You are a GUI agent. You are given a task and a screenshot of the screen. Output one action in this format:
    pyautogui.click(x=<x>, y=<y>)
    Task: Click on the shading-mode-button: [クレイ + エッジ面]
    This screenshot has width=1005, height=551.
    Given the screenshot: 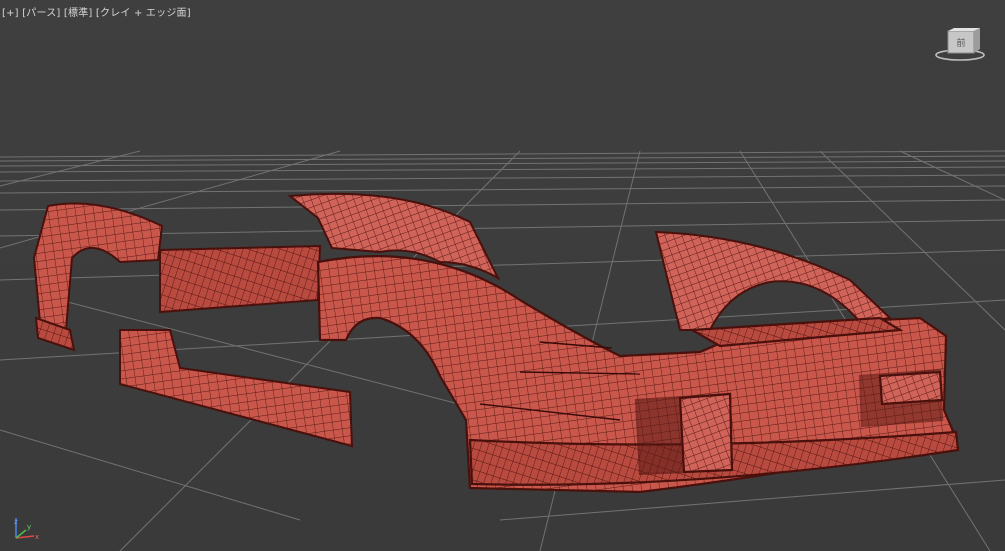 What is the action you would take?
    pyautogui.click(x=143, y=13)
    